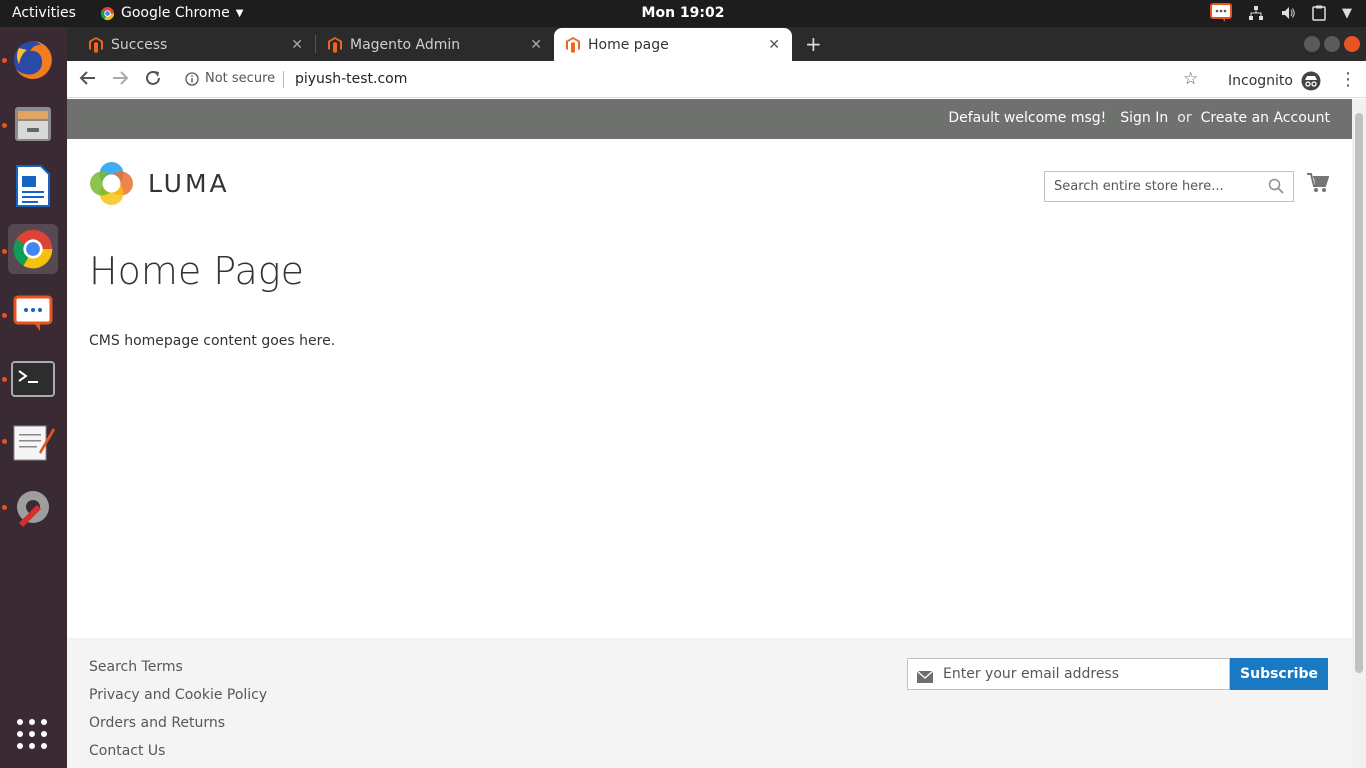 This screenshot has width=1366, height=768. Describe the element at coordinates (192, 78) in the screenshot. I see `info-icon` at that location.